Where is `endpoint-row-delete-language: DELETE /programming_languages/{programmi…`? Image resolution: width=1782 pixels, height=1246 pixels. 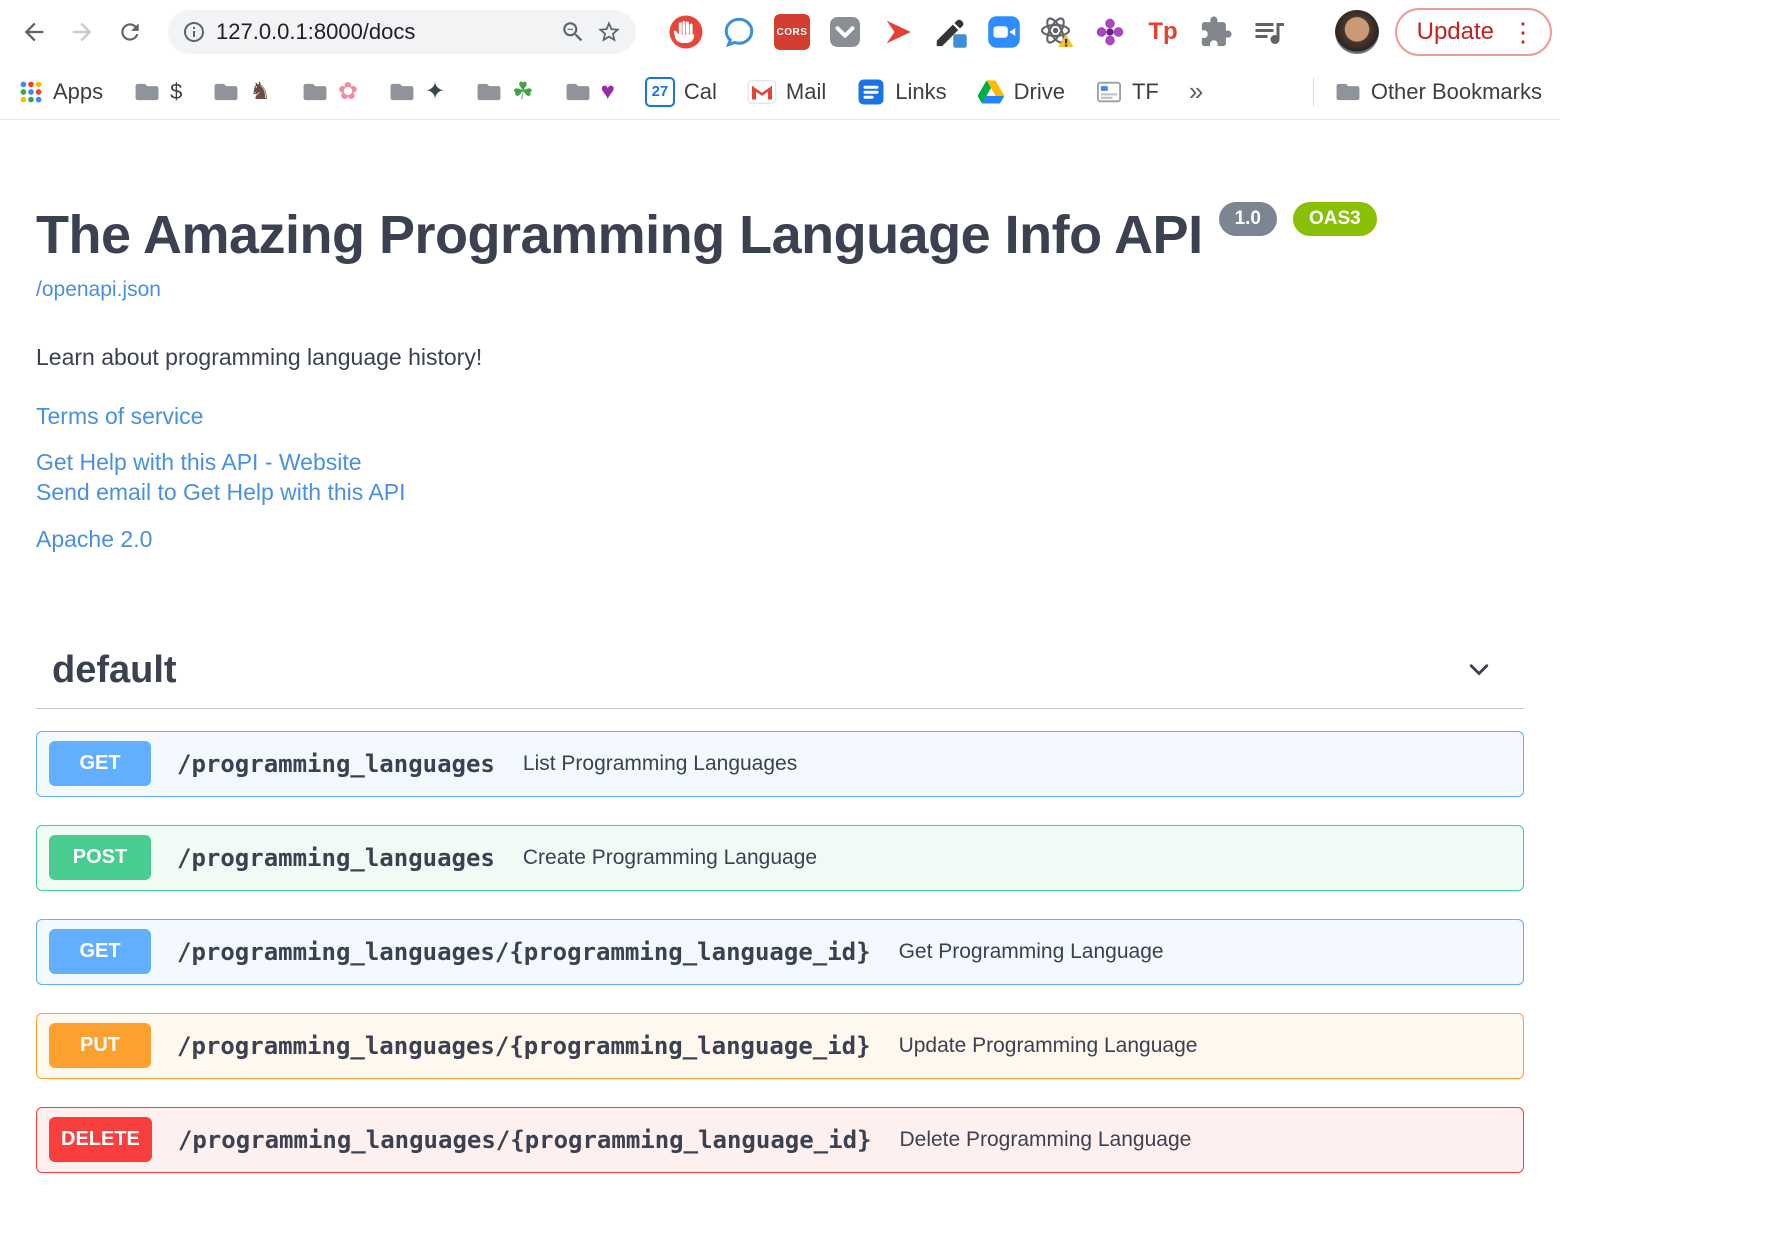
endpoint-row-delete-language: DELETE /programming_languages/{programmi… is located at coordinates (780, 1139).